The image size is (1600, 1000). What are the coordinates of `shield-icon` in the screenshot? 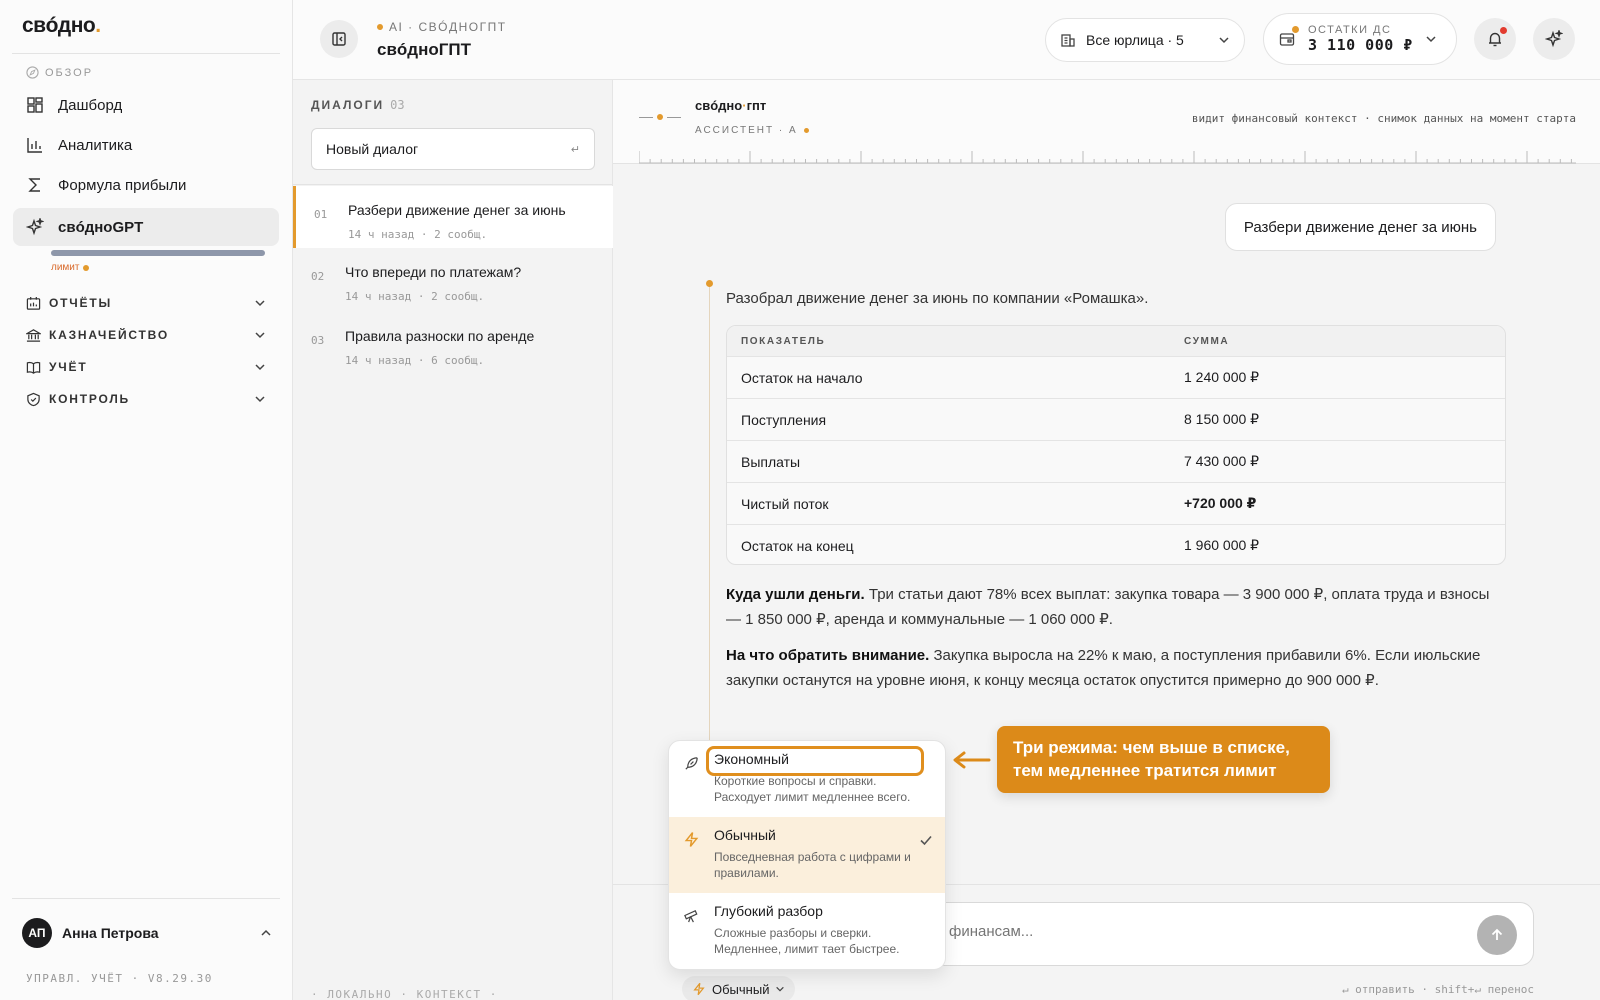 It's located at (33, 399).